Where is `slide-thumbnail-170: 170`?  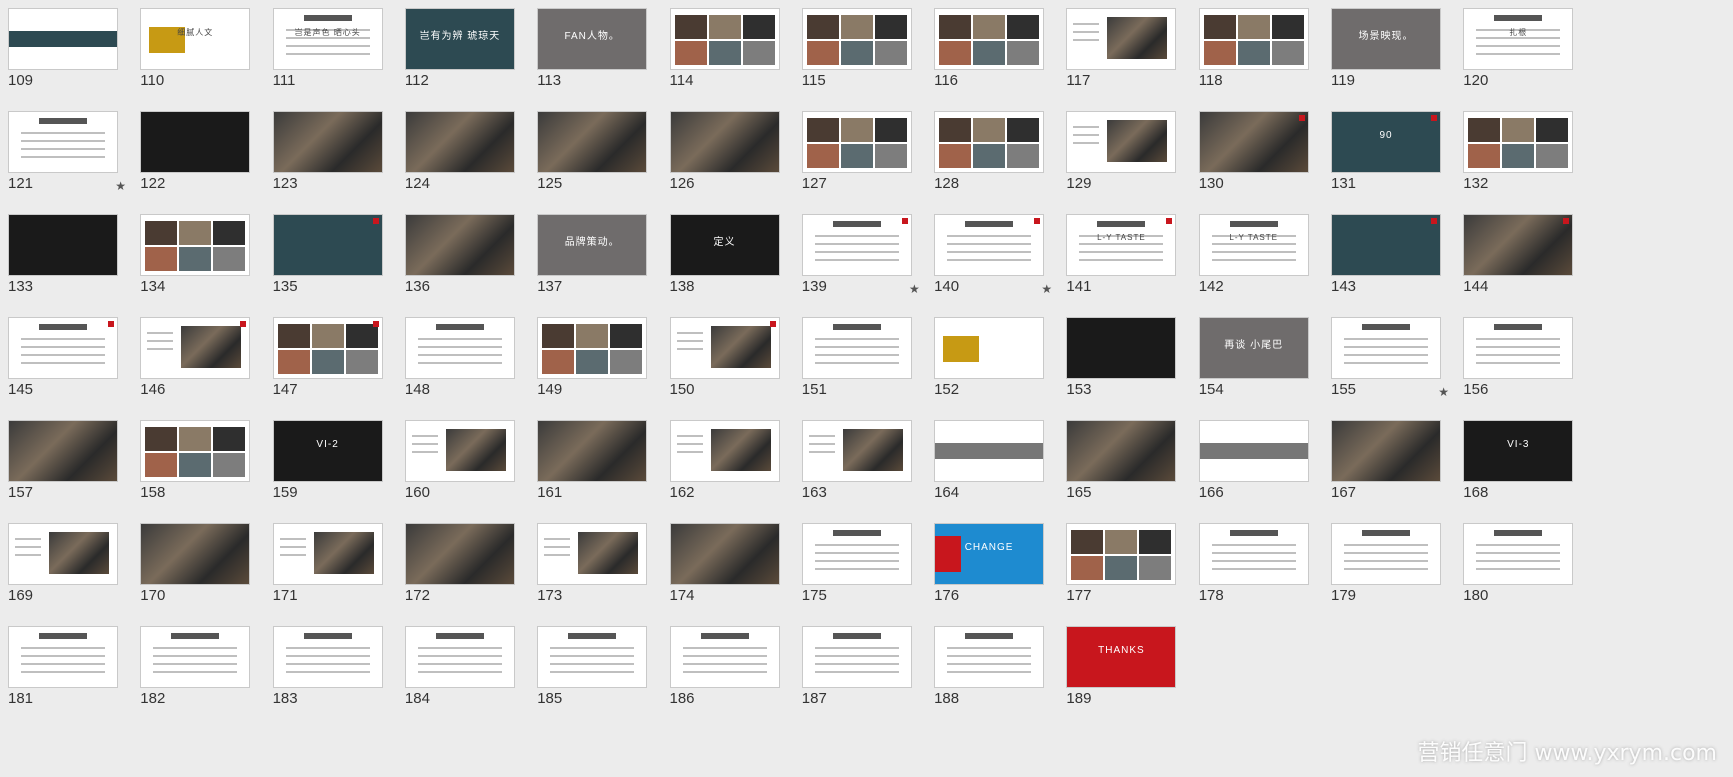
slide-thumbnail-170: 170 is located at coordinates (198, 567).